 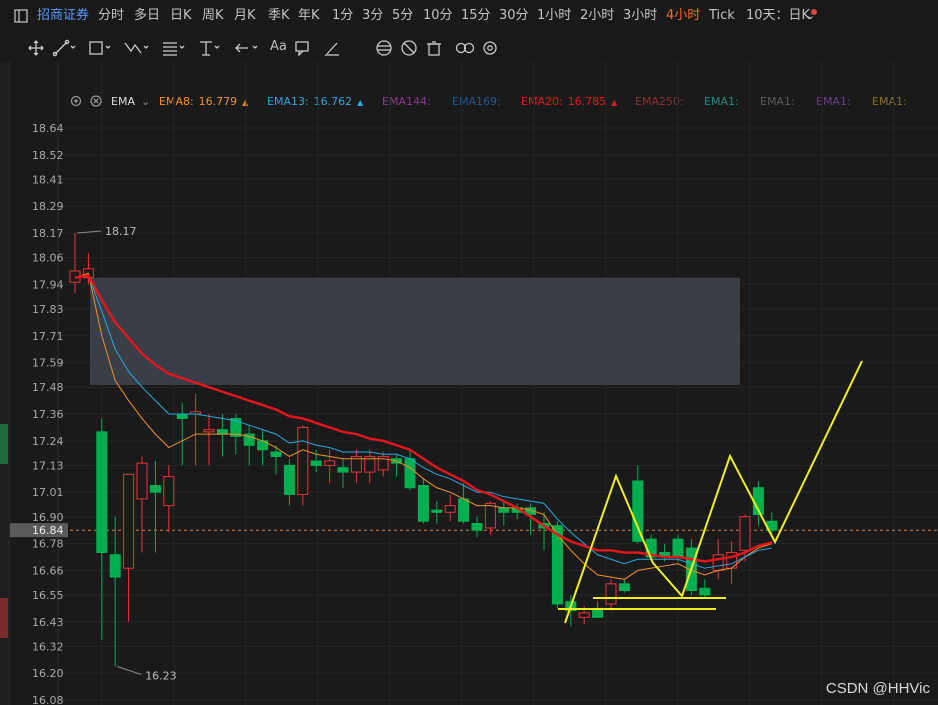 I want to click on tab-6: 年K, so click(x=309, y=16).